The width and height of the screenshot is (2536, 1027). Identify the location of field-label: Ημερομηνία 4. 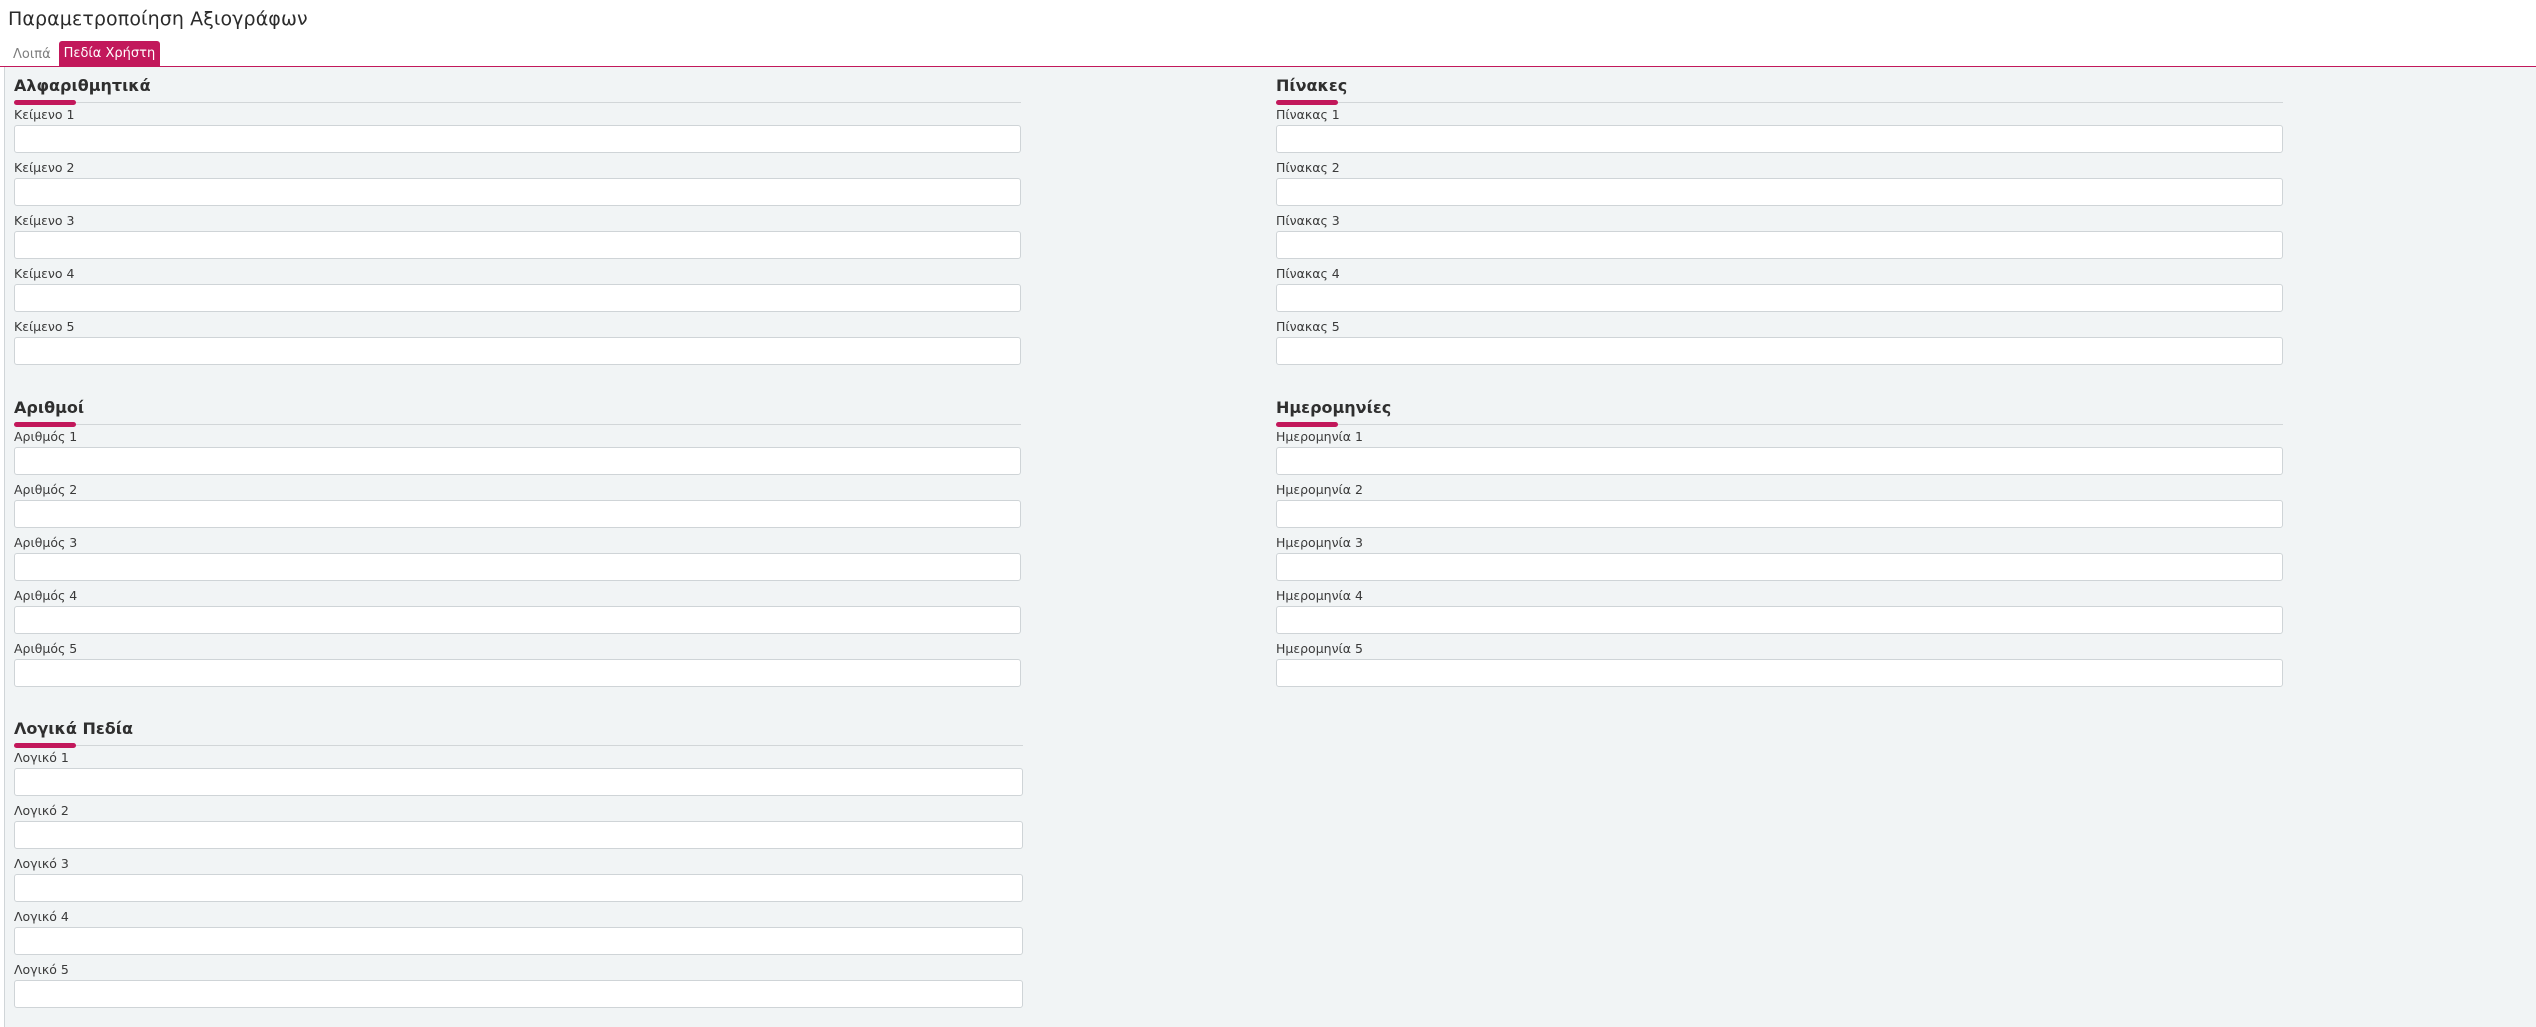
(1319, 595).